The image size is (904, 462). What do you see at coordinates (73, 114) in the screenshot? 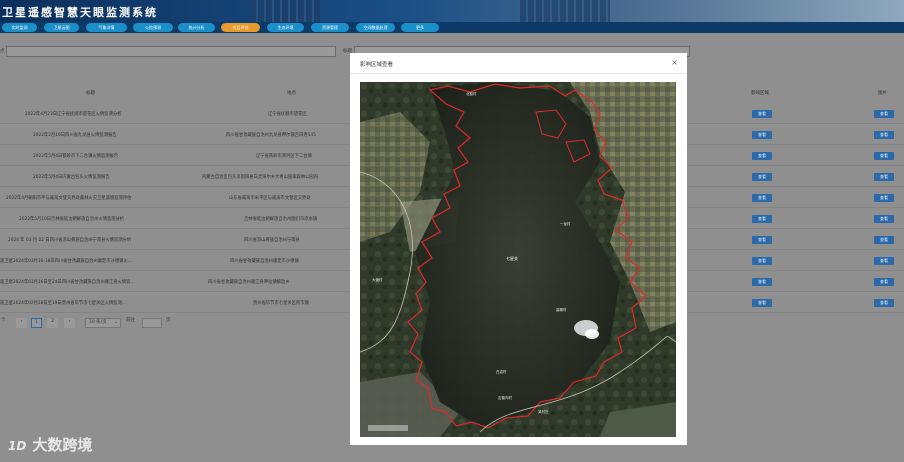
I see `row-title: 2022年4月23日辽宁省抚顺市望花区火情监测分析` at bounding box center [73, 114].